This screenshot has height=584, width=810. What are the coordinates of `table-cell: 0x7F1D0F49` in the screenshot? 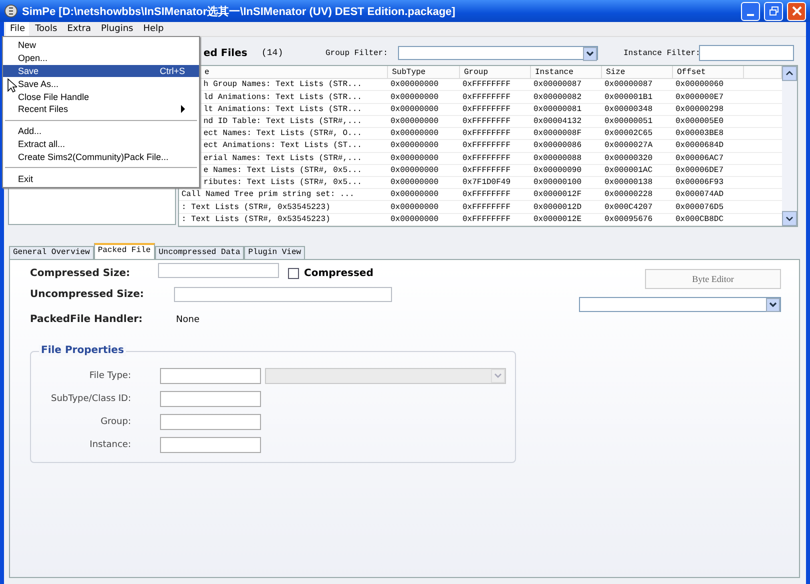 It's located at (495, 182).